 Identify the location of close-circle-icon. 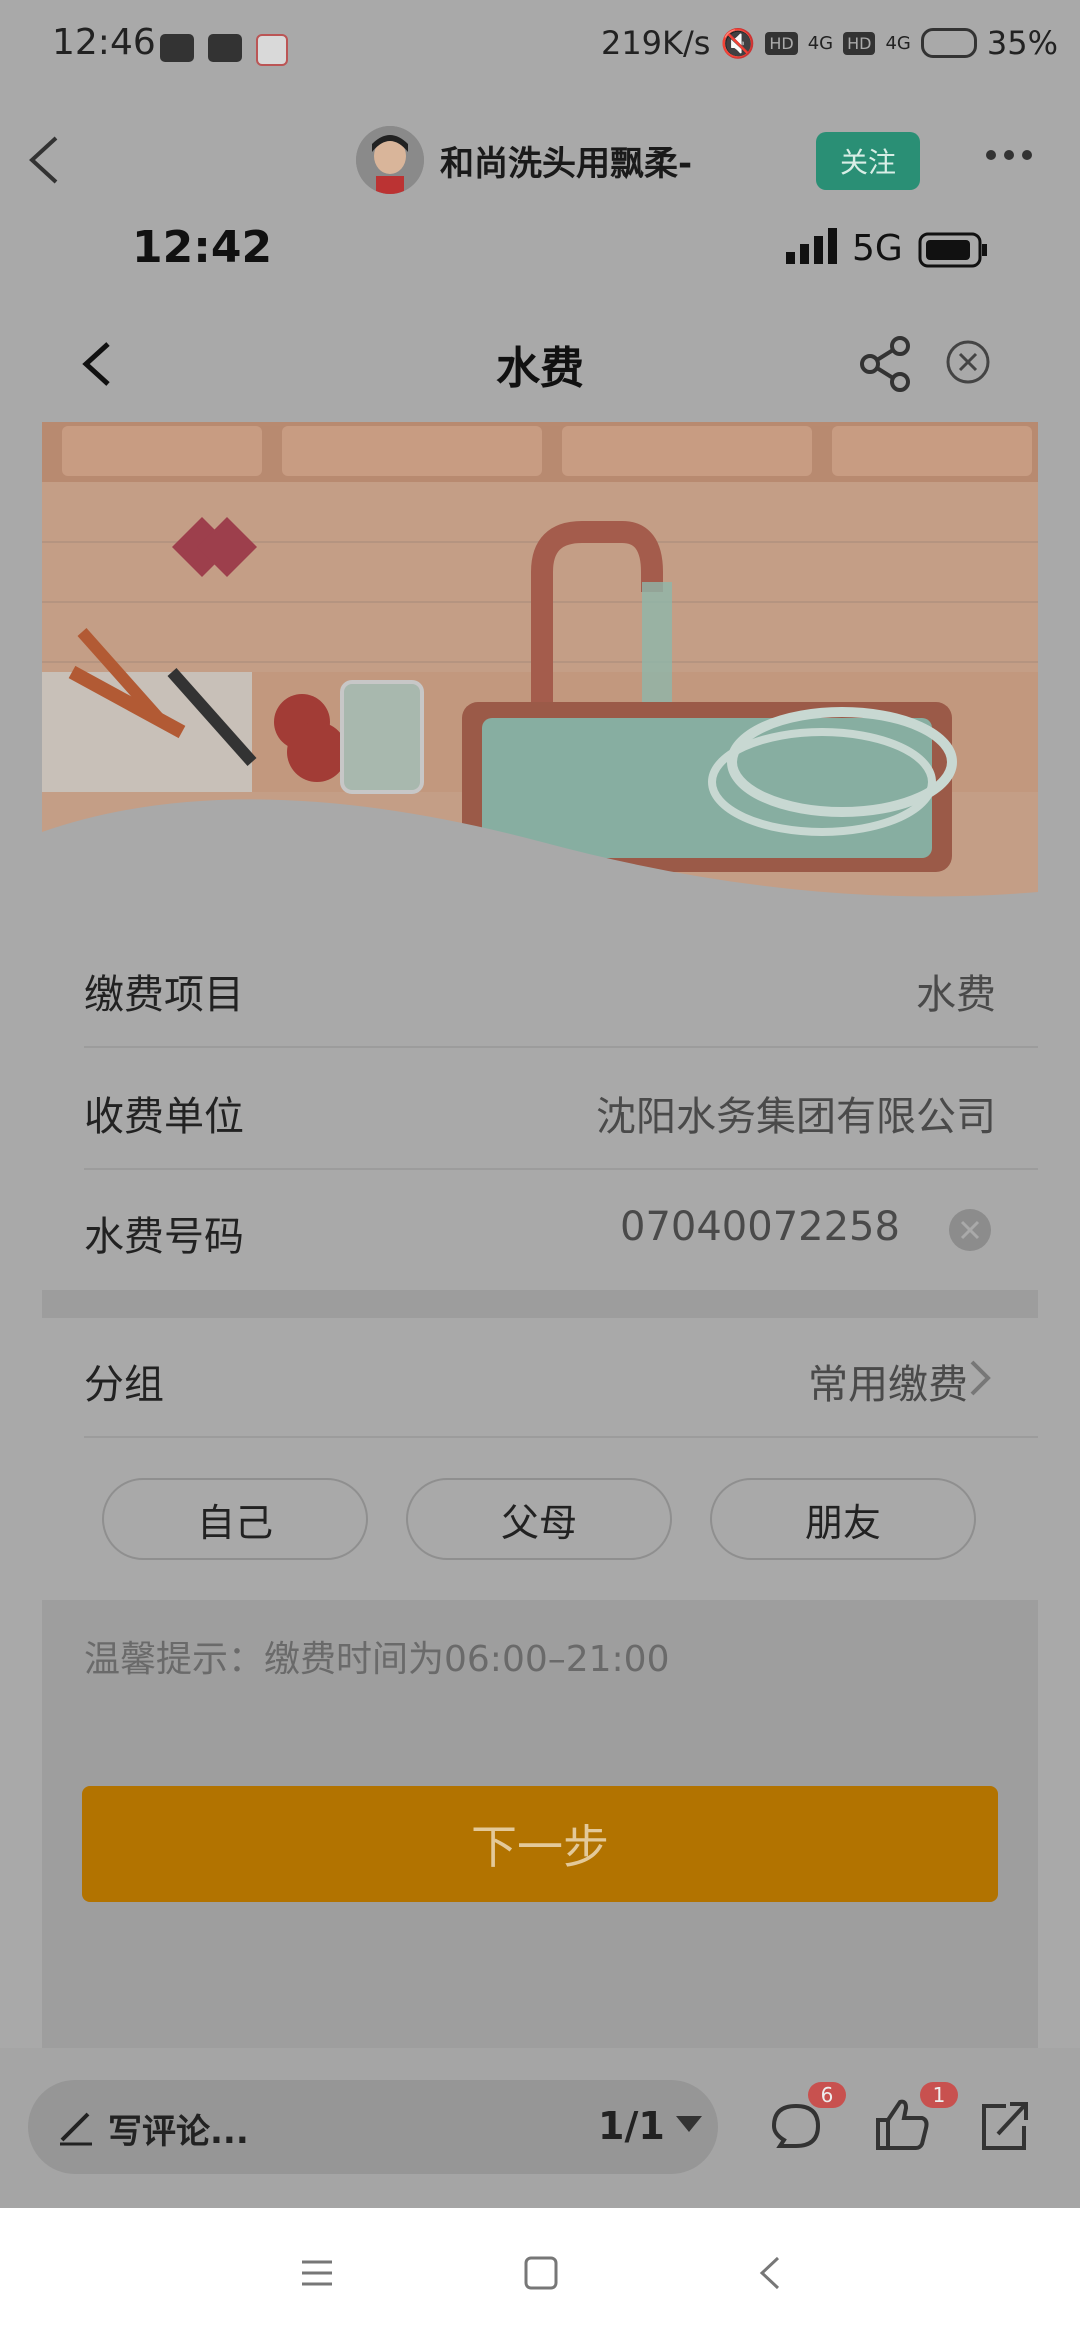
(968, 362).